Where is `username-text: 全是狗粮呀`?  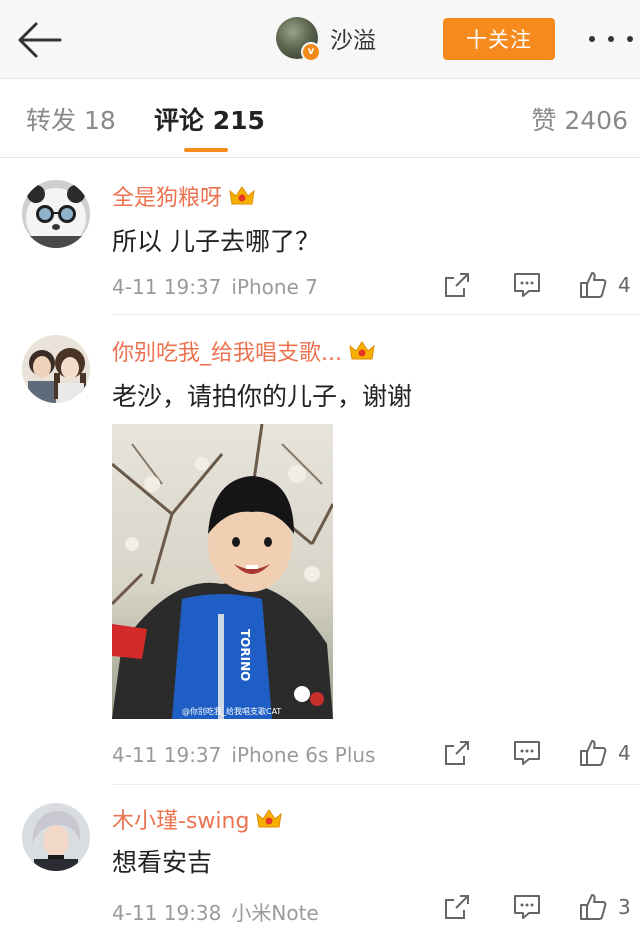
username-text: 全是狗粮呀 is located at coordinates (167, 196).